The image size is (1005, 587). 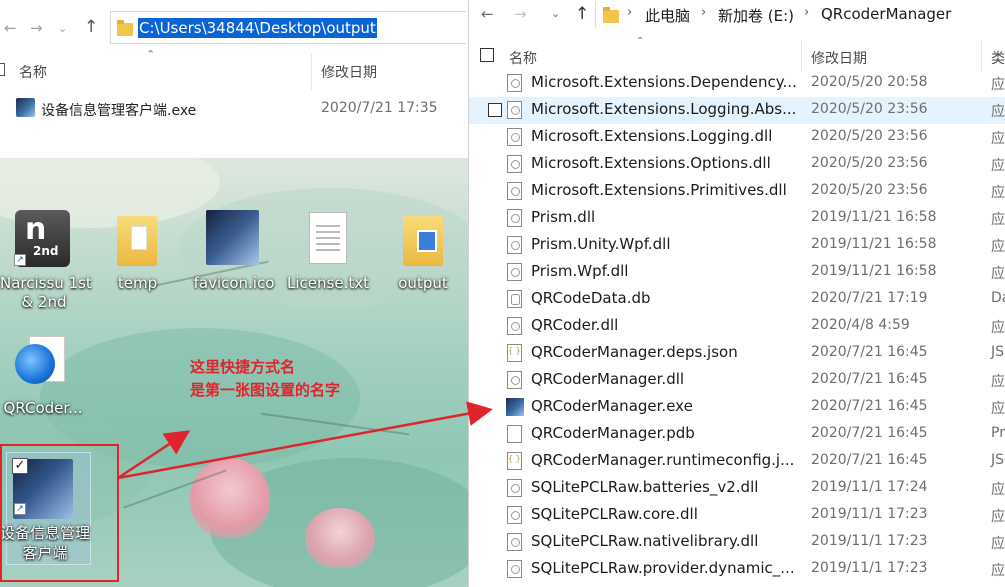 I want to click on file-name: QRCoderManager.pdb, so click(x=666, y=433).